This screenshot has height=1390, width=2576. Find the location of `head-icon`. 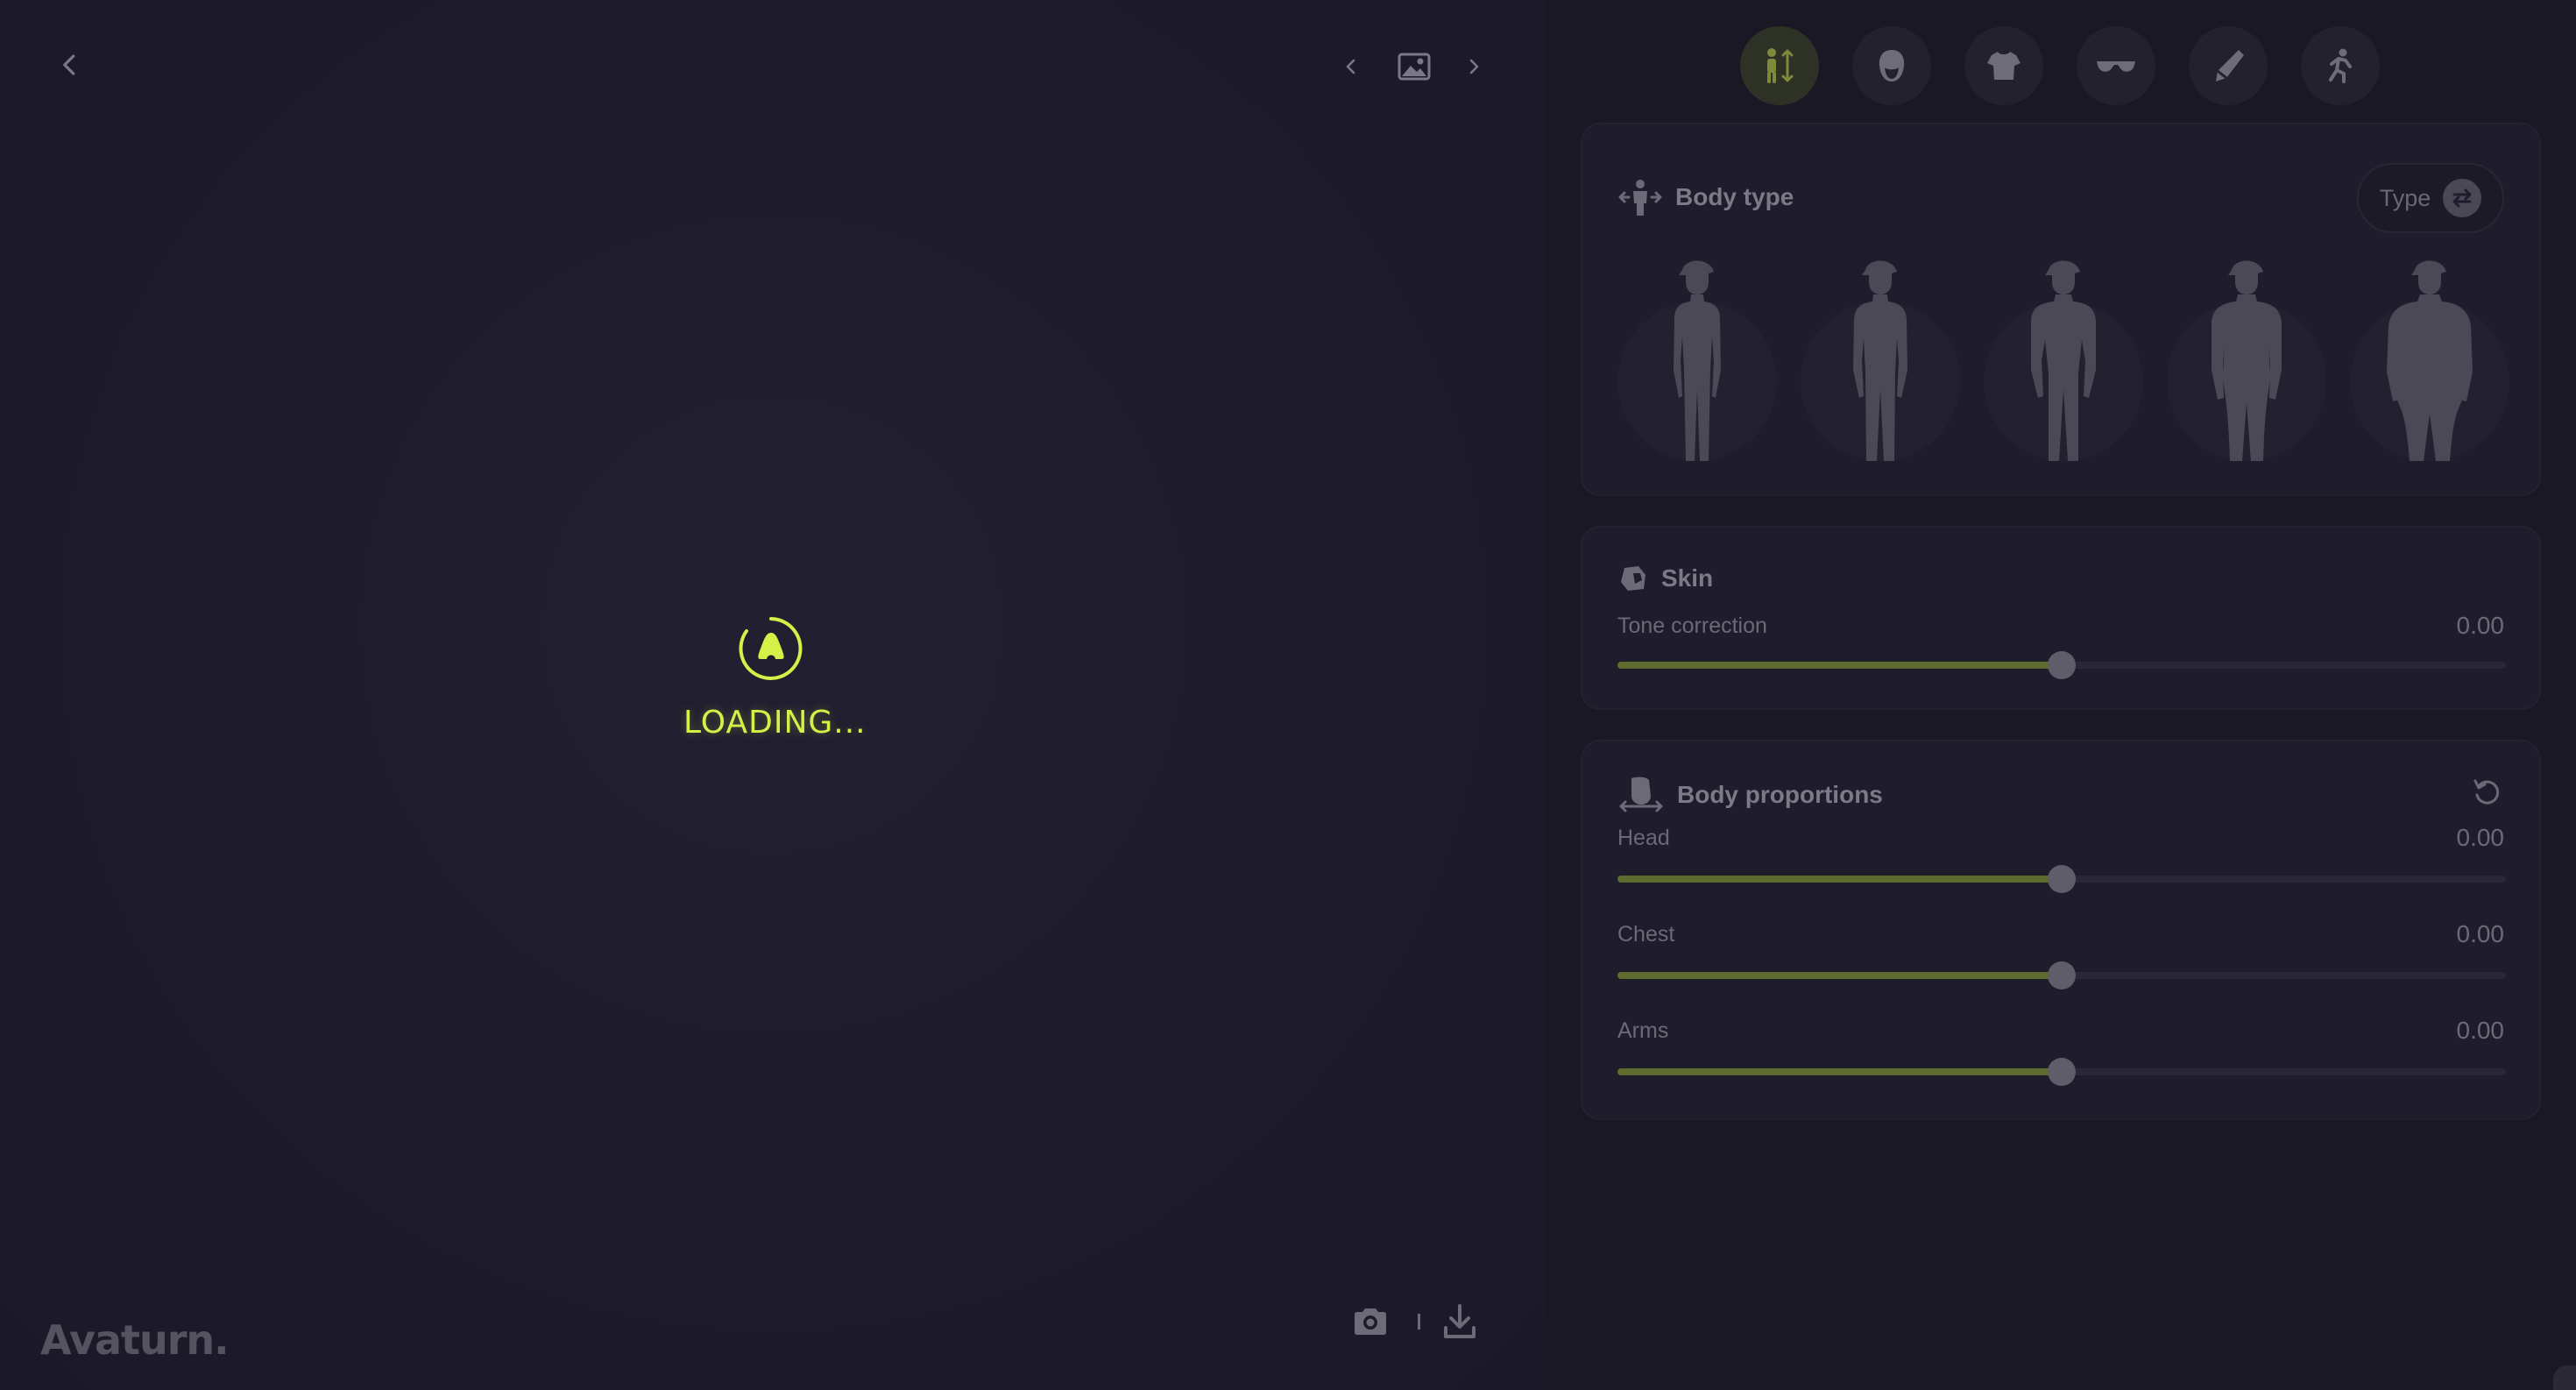

head-icon is located at coordinates (1892, 66).